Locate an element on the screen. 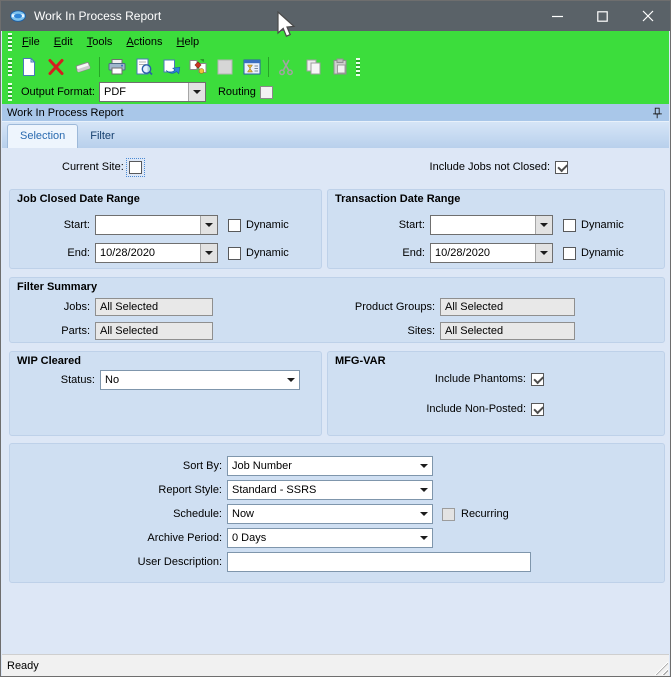 This screenshot has width=671, height=677. menu-help: Help is located at coordinates (188, 42).